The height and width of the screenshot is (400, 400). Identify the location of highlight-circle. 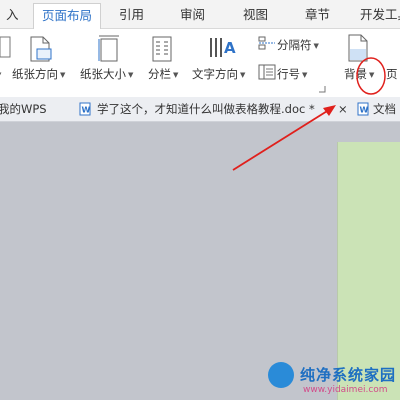
(371, 76).